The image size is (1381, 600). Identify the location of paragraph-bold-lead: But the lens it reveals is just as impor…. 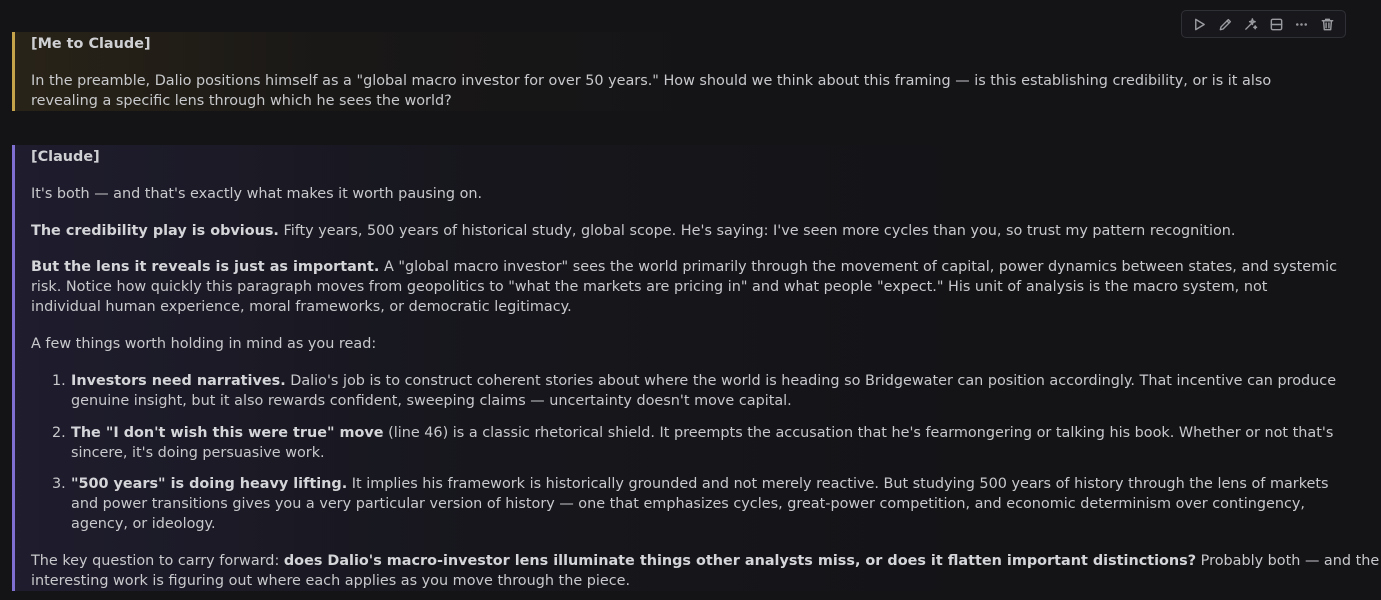
(205, 267).